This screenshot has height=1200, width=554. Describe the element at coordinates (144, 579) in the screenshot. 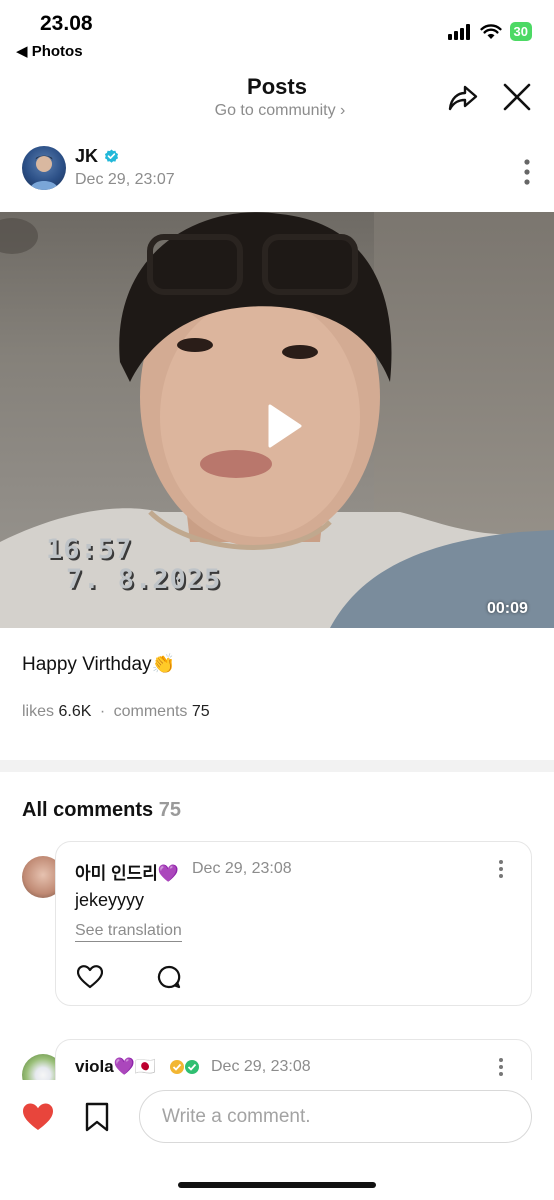

I see `video-timestamp-date: 7. 8.2025` at that location.